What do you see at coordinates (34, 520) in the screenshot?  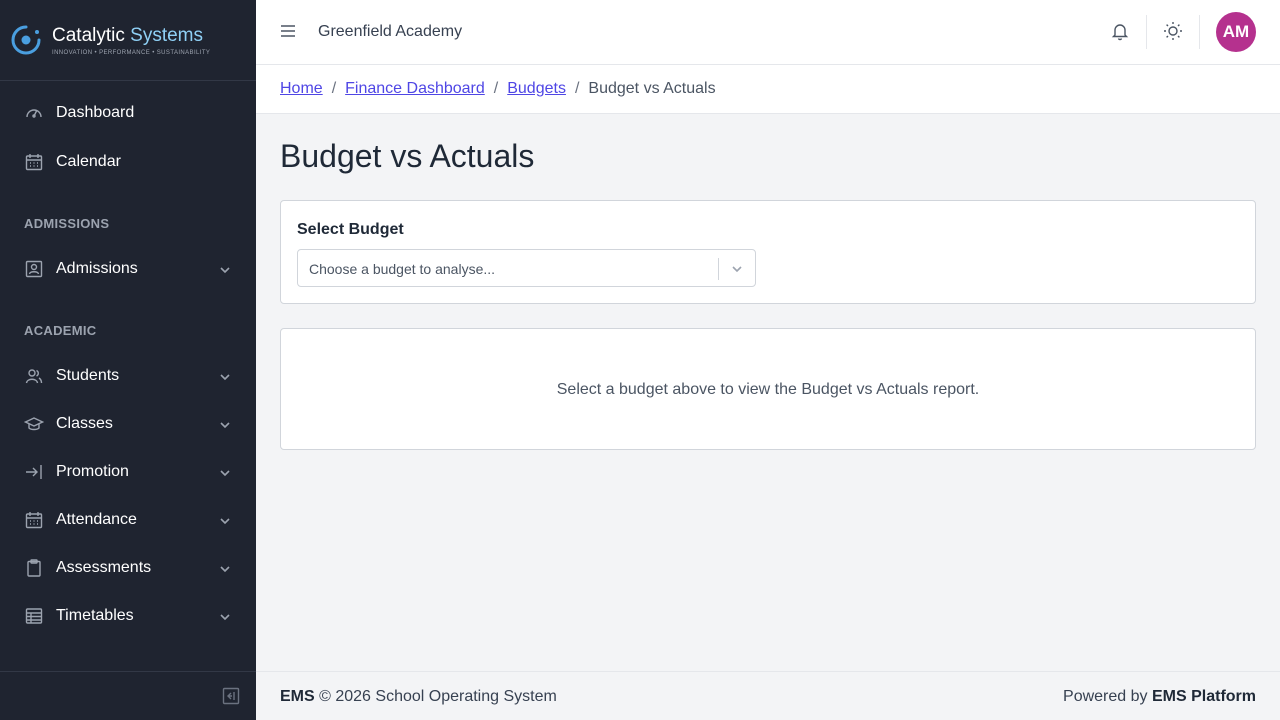 I see `calendar-check-icon` at bounding box center [34, 520].